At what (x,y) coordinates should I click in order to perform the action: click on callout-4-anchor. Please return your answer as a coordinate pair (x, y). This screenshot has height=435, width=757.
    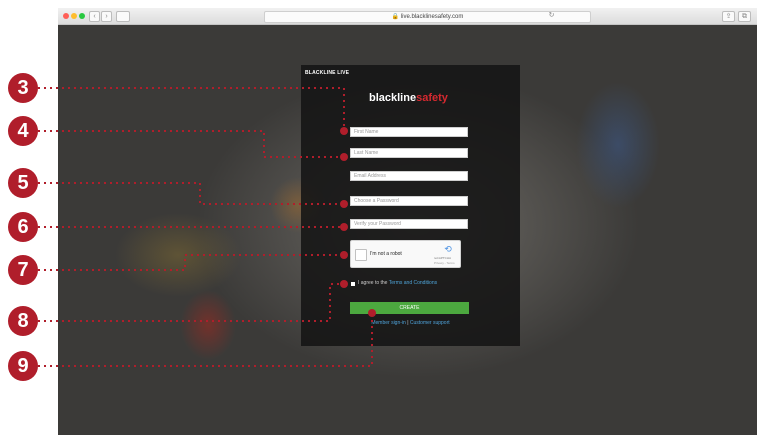
    Looking at the image, I should click on (344, 157).